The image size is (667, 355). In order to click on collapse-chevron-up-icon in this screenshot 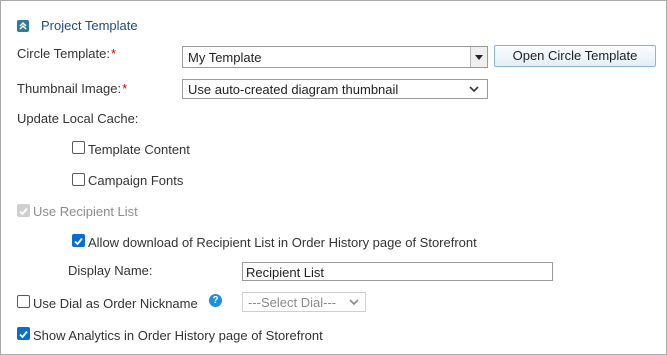, I will do `click(23, 26)`.